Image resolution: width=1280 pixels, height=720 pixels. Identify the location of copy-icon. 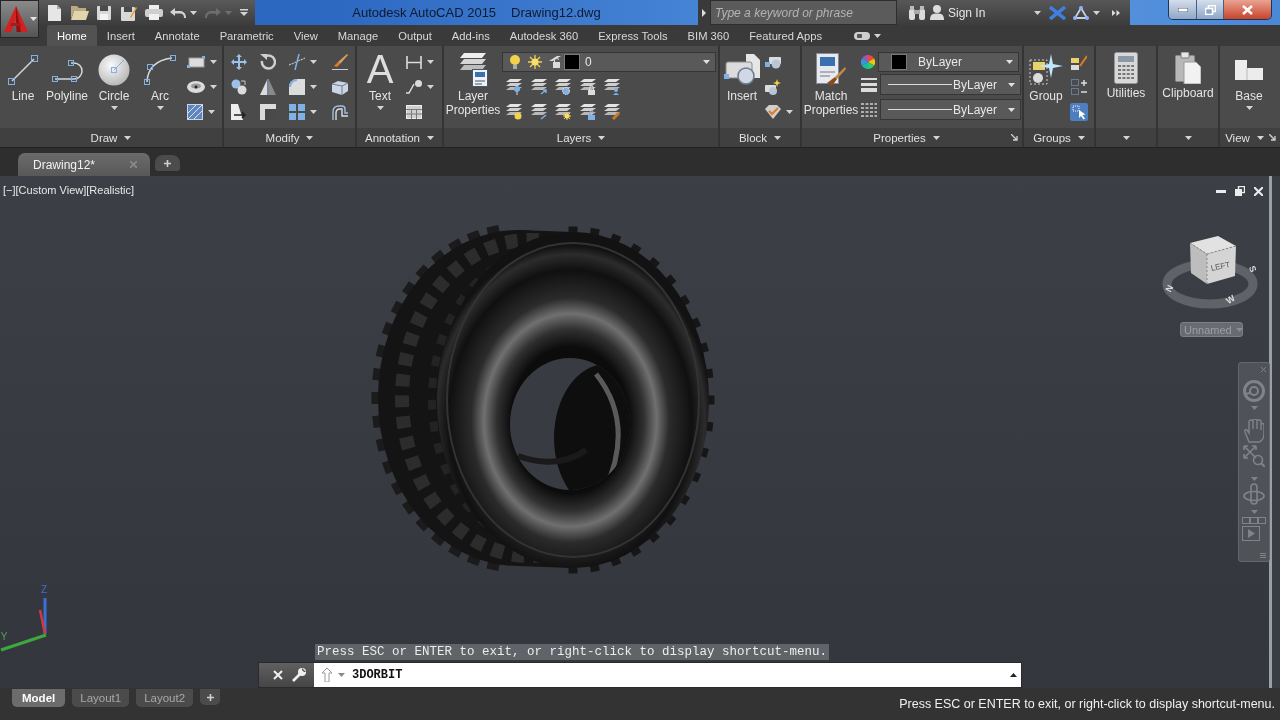
(238, 86).